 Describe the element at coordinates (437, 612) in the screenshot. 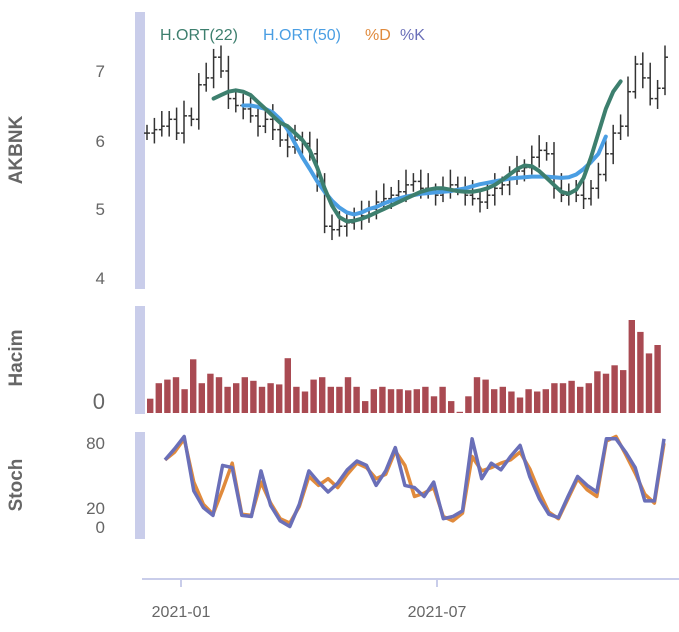

I see `time-tick-label-2021-07: 2021-07` at that location.